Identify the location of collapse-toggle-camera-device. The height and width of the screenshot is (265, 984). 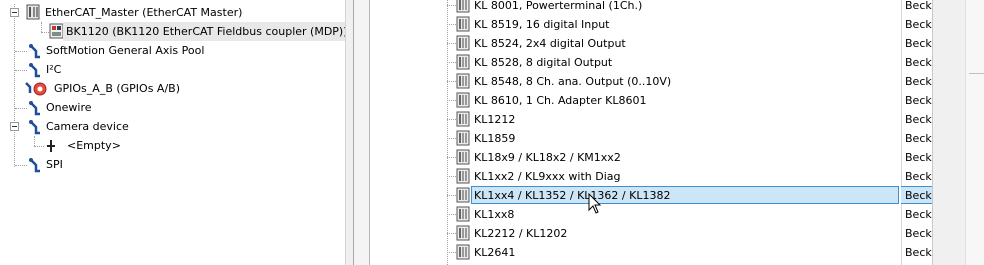
(14, 126).